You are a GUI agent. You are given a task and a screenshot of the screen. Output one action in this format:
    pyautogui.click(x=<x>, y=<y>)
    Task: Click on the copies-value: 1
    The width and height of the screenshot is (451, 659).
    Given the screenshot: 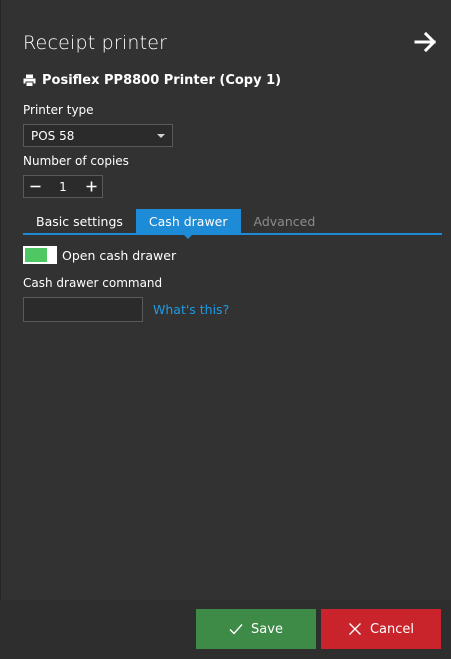 What is the action you would take?
    pyautogui.click(x=63, y=187)
    